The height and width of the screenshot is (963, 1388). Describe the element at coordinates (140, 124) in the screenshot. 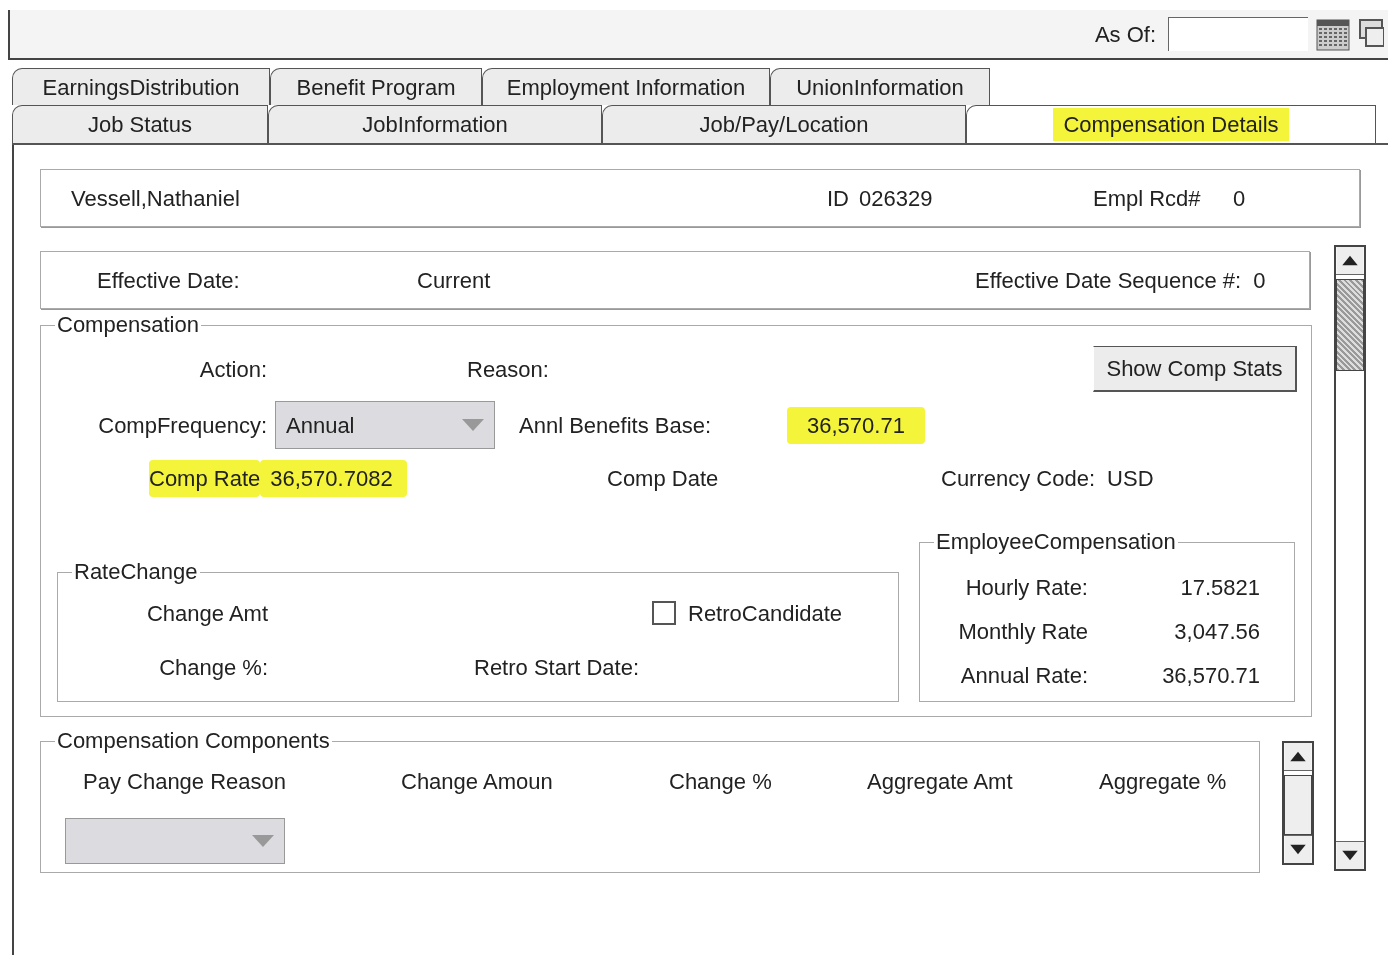

I see `tab: Job Status` at that location.